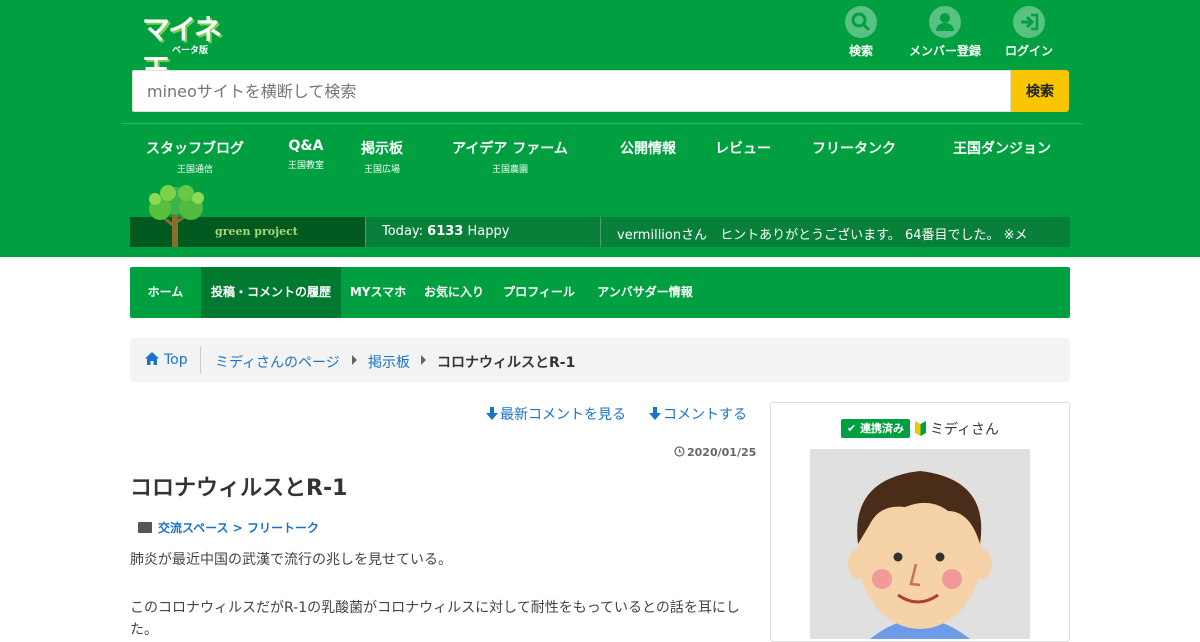  What do you see at coordinates (861, 22) in the screenshot?
I see `search-icon` at bounding box center [861, 22].